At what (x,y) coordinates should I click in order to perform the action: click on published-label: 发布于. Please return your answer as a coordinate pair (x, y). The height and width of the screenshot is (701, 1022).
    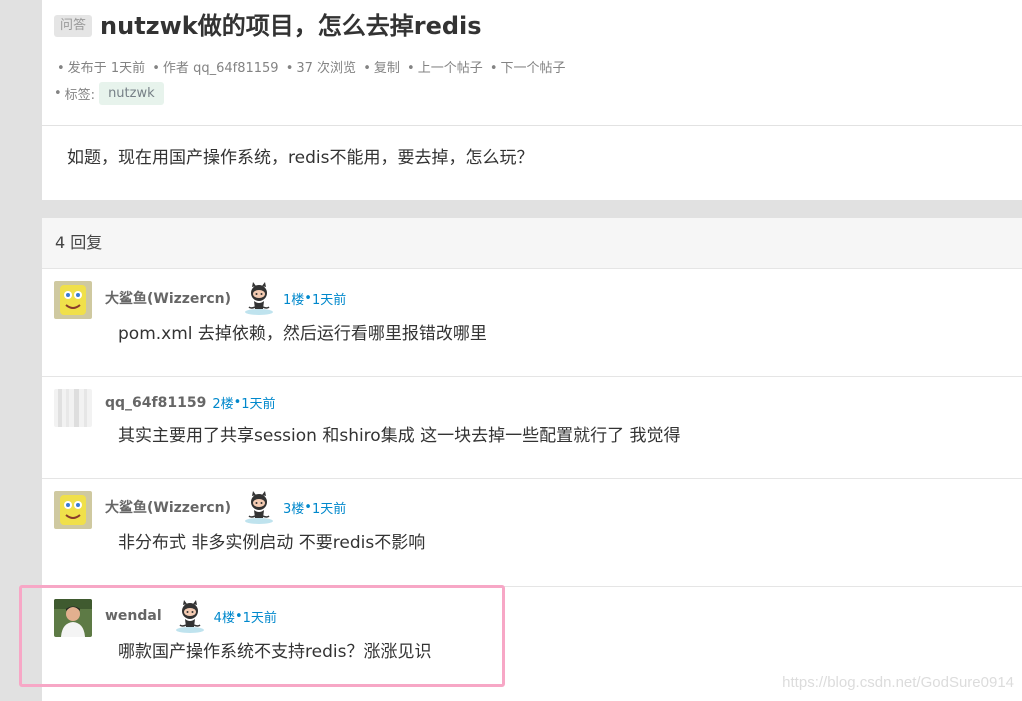
    Looking at the image, I should click on (87, 68).